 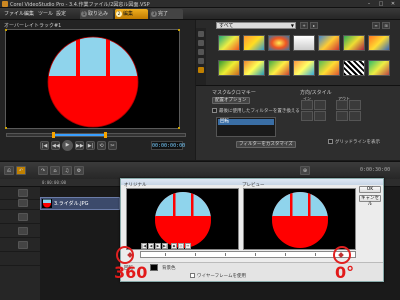 What do you see at coordinates (300, 220) in the screenshot?
I see `result-window-image` at bounding box center [300, 220].